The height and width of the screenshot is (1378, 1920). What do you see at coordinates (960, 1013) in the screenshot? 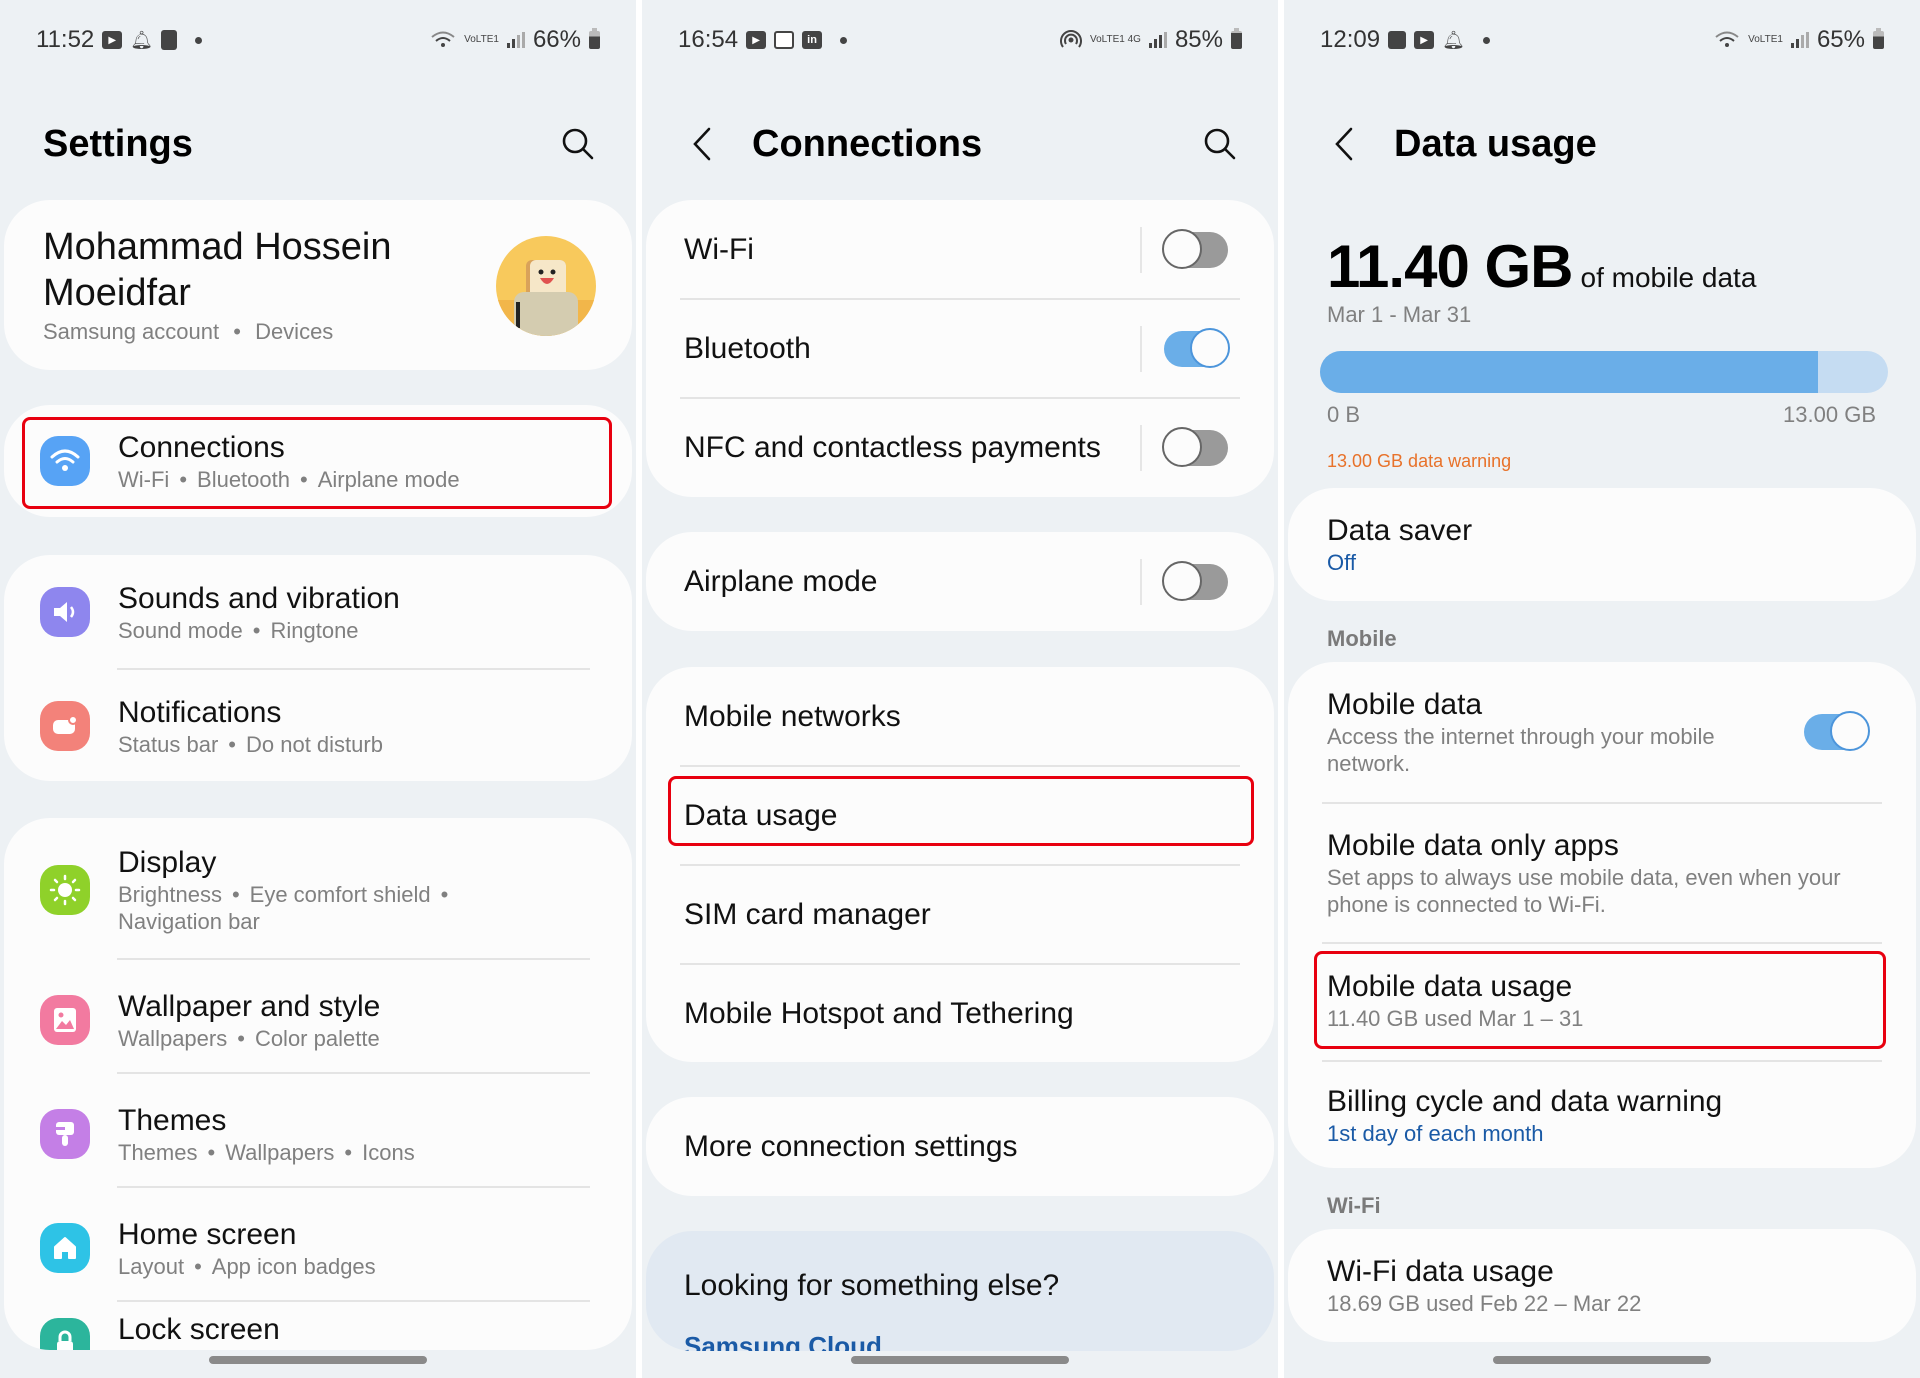
I see `menu-hotspot-tethering: Mobile Hotspot and Tethering` at bounding box center [960, 1013].